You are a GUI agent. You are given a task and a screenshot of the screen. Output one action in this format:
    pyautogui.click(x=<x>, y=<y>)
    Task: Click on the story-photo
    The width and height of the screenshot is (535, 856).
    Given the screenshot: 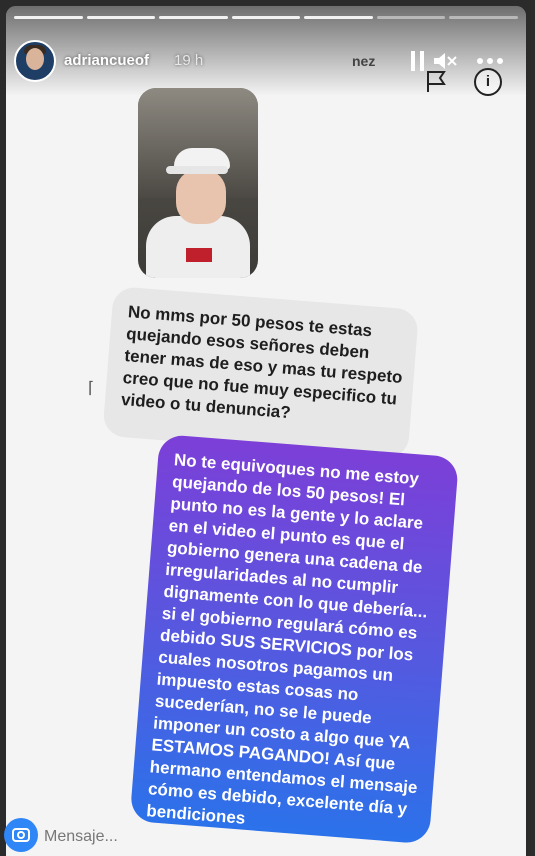 What is the action you would take?
    pyautogui.click(x=198, y=183)
    